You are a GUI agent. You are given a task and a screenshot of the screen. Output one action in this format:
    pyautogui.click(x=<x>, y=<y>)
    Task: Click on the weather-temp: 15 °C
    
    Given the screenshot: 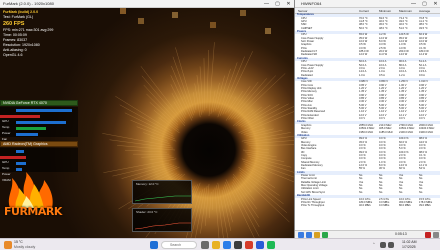 What is the action you would take?
    pyautogui.click(x=18, y=242)
    